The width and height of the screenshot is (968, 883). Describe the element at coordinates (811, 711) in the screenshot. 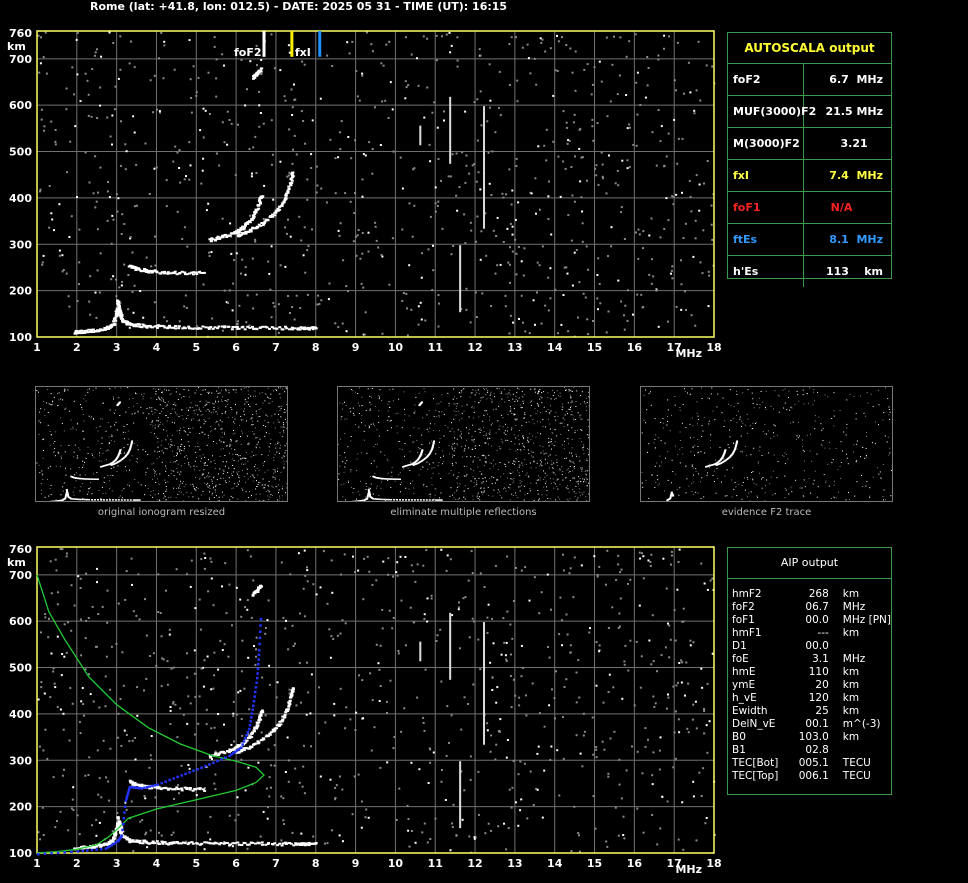

I see `aip-row: Ewidth 25 km` at that location.